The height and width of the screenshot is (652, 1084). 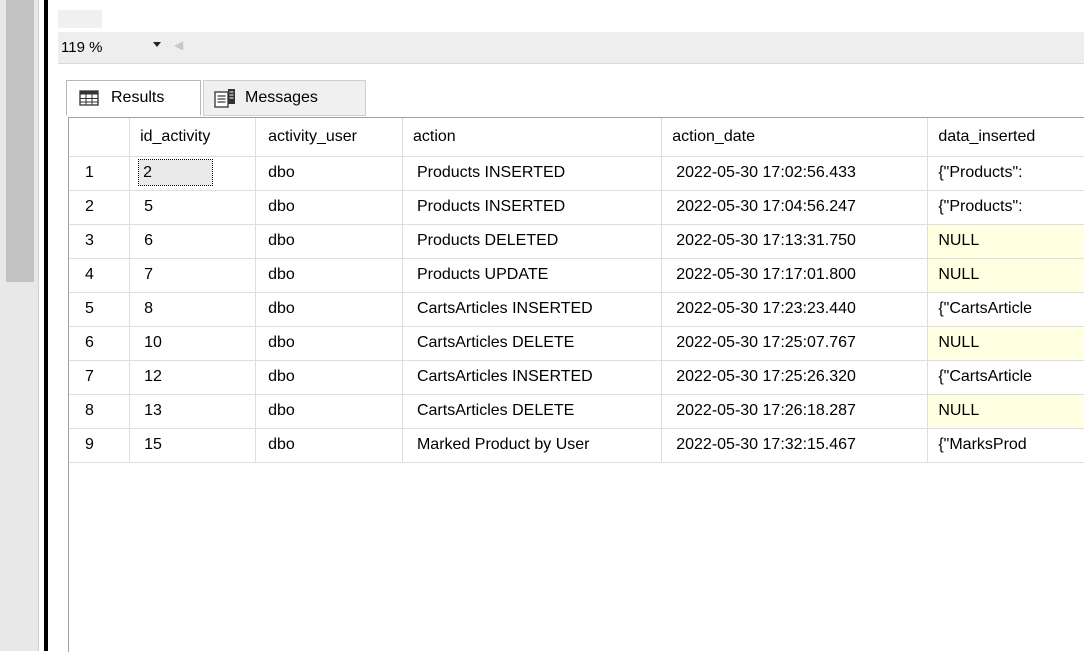 I want to click on grid-cell: 2022-05-30 17:32:15.467, so click(x=795, y=445).